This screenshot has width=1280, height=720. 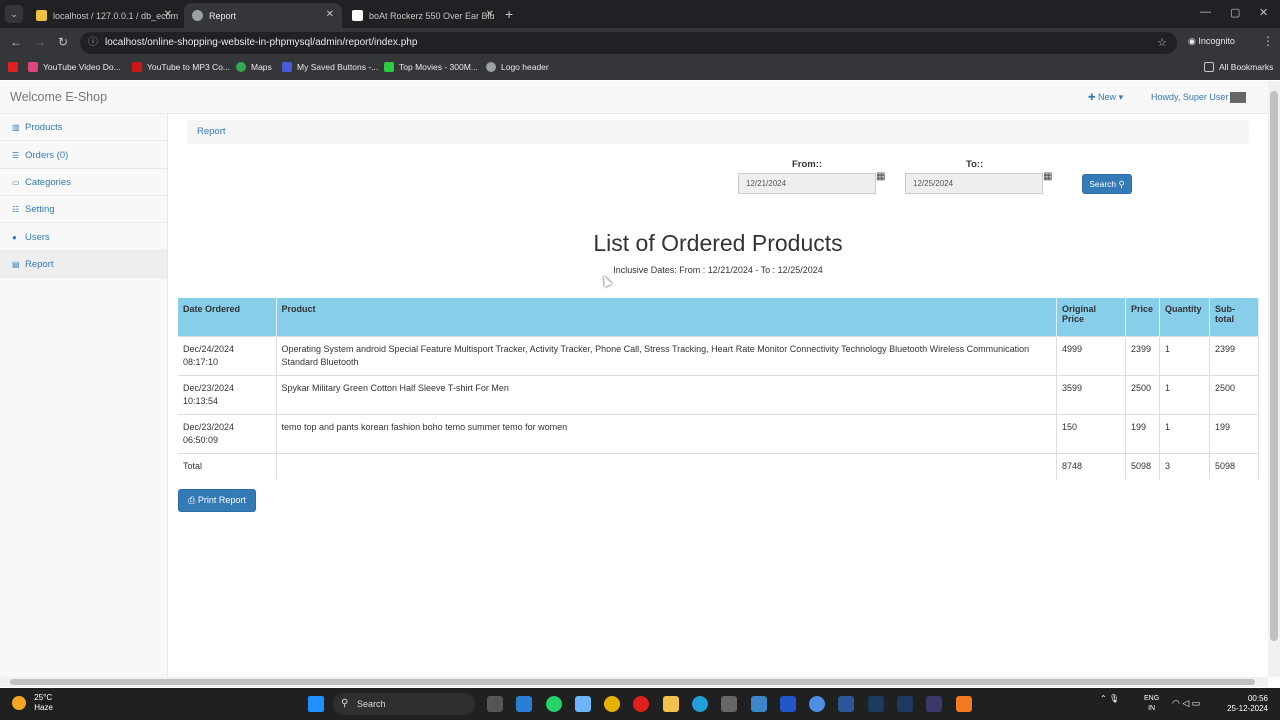 I want to click on tab-title: boAt Rockerz 550 Over Ear Blu, so click(x=432, y=15).